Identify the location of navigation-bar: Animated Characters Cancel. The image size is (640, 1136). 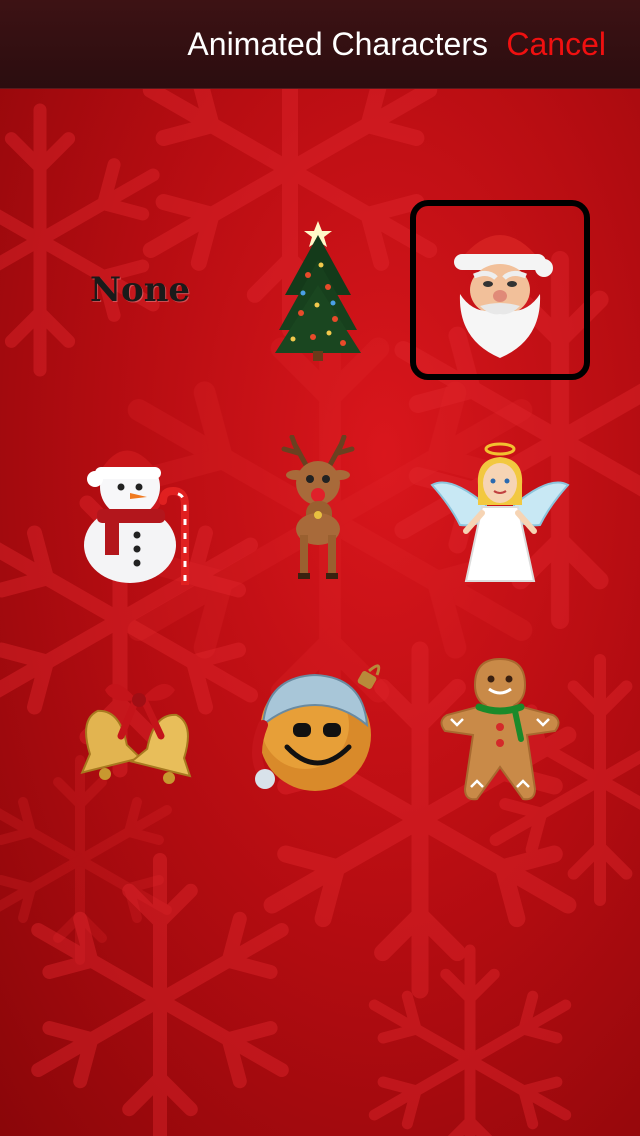
(320, 44).